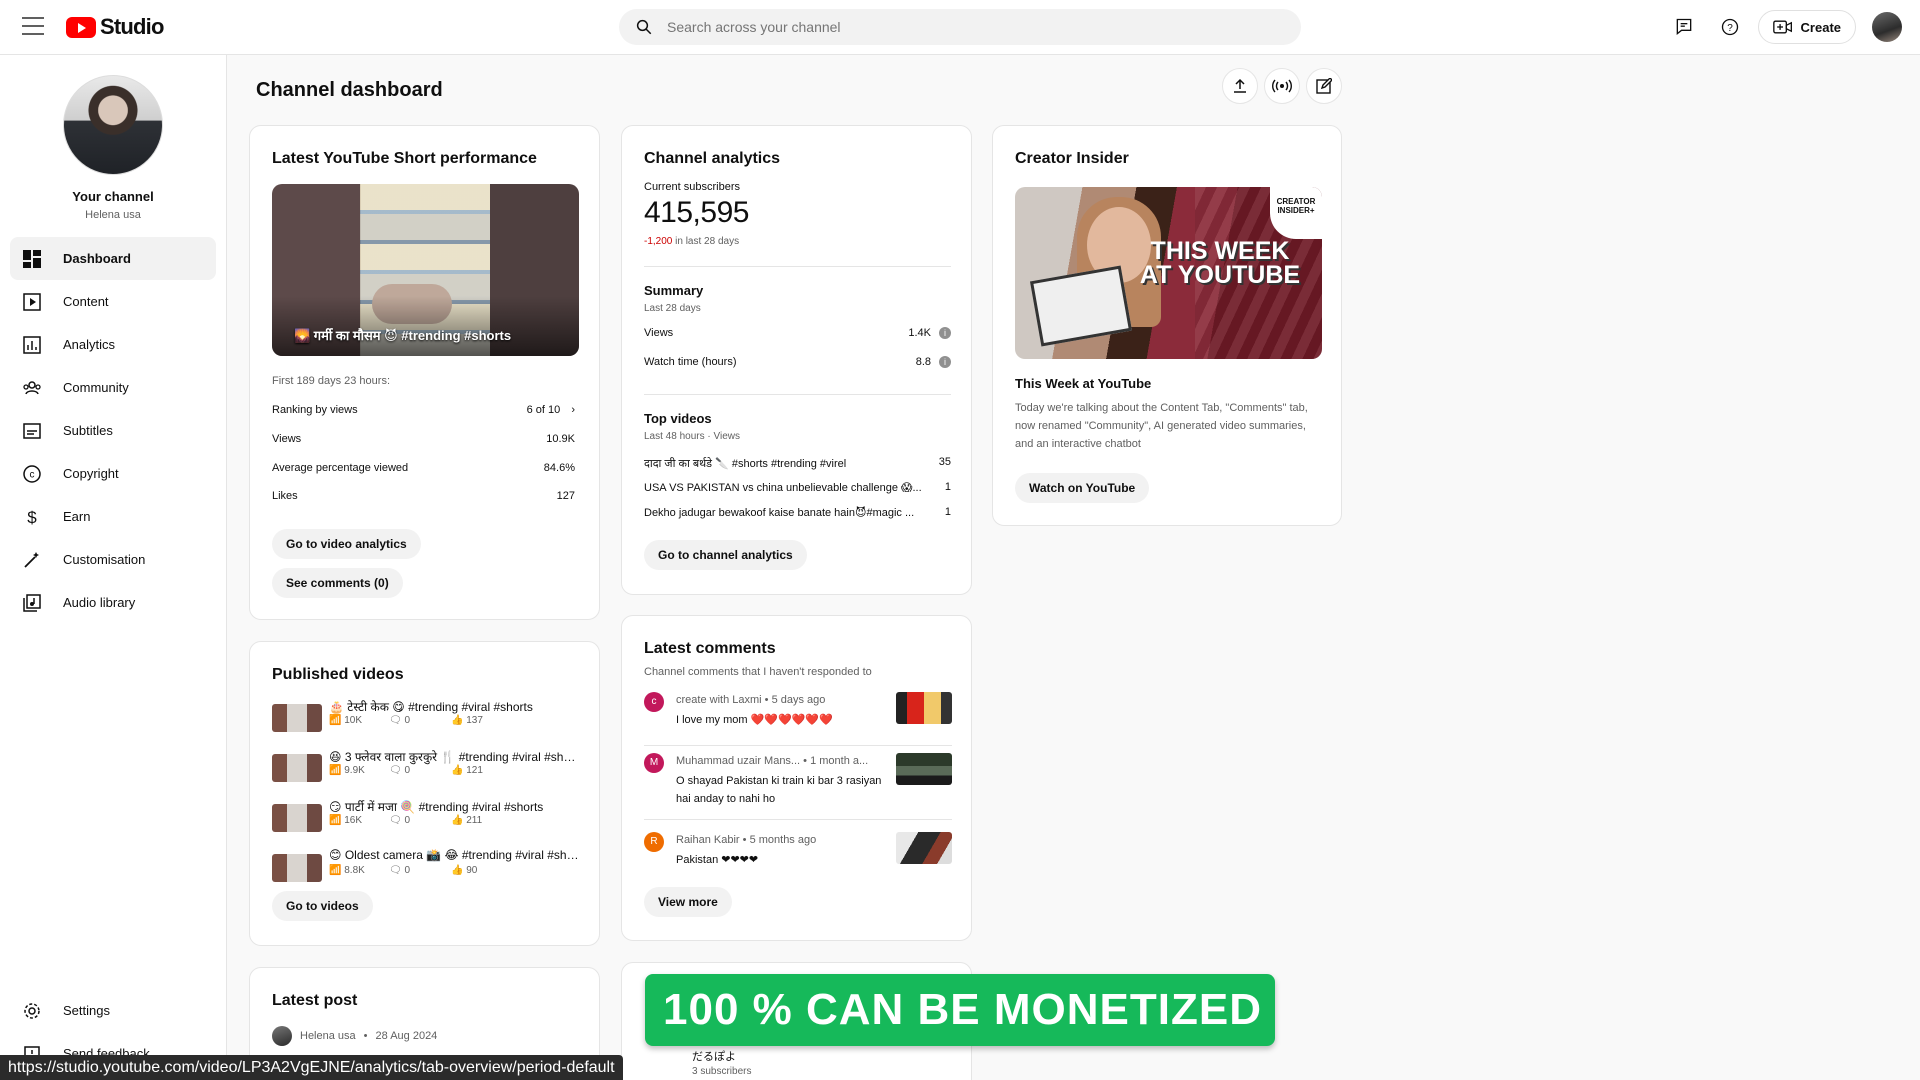 The height and width of the screenshot is (1080, 1920). I want to click on ranking-value: 6 of 10, so click(543, 410).